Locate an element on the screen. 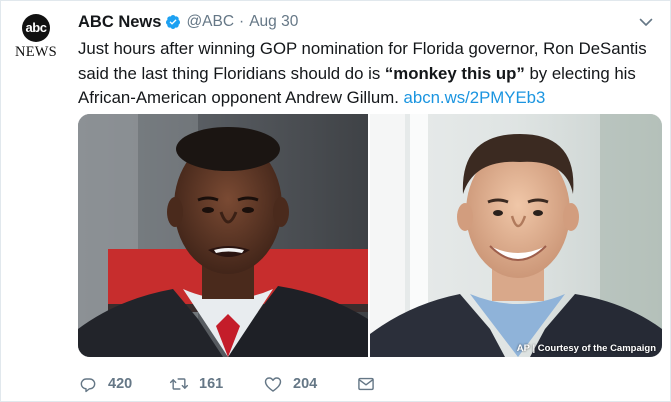 Image resolution: width=671 pixels, height=402 pixels. reply-button: 420 is located at coordinates (105, 384).